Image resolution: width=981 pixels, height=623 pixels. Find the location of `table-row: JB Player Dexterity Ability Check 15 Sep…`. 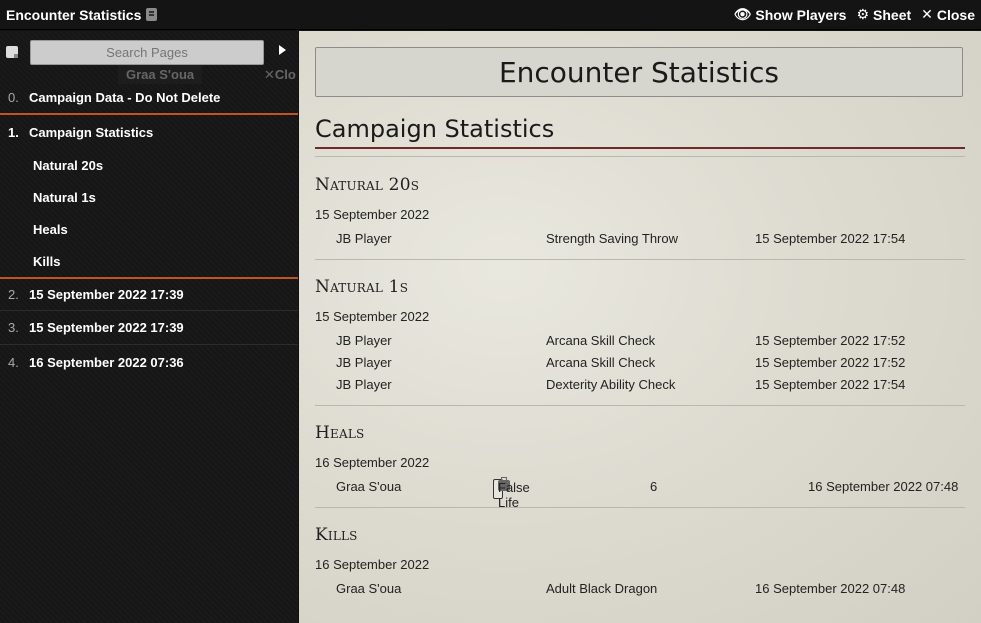

table-row: JB Player Dexterity Ability Check 15 Sep… is located at coordinates (621, 384).